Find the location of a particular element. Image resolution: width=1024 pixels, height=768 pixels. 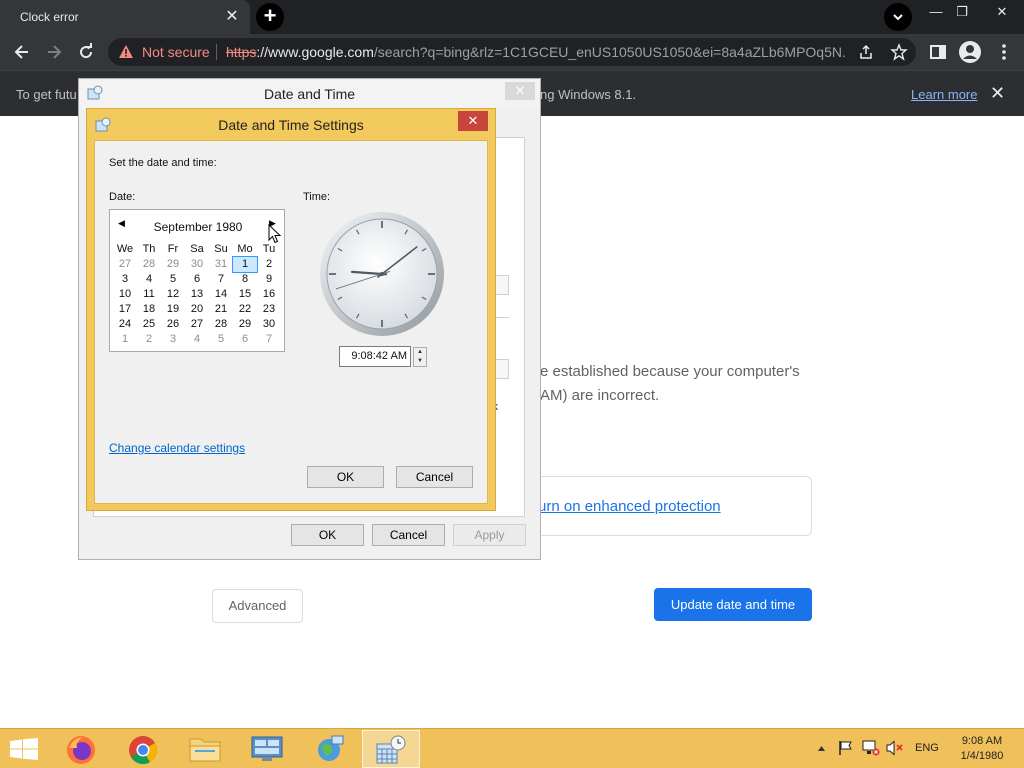

calendar-day: 12 is located at coordinates (173, 294).